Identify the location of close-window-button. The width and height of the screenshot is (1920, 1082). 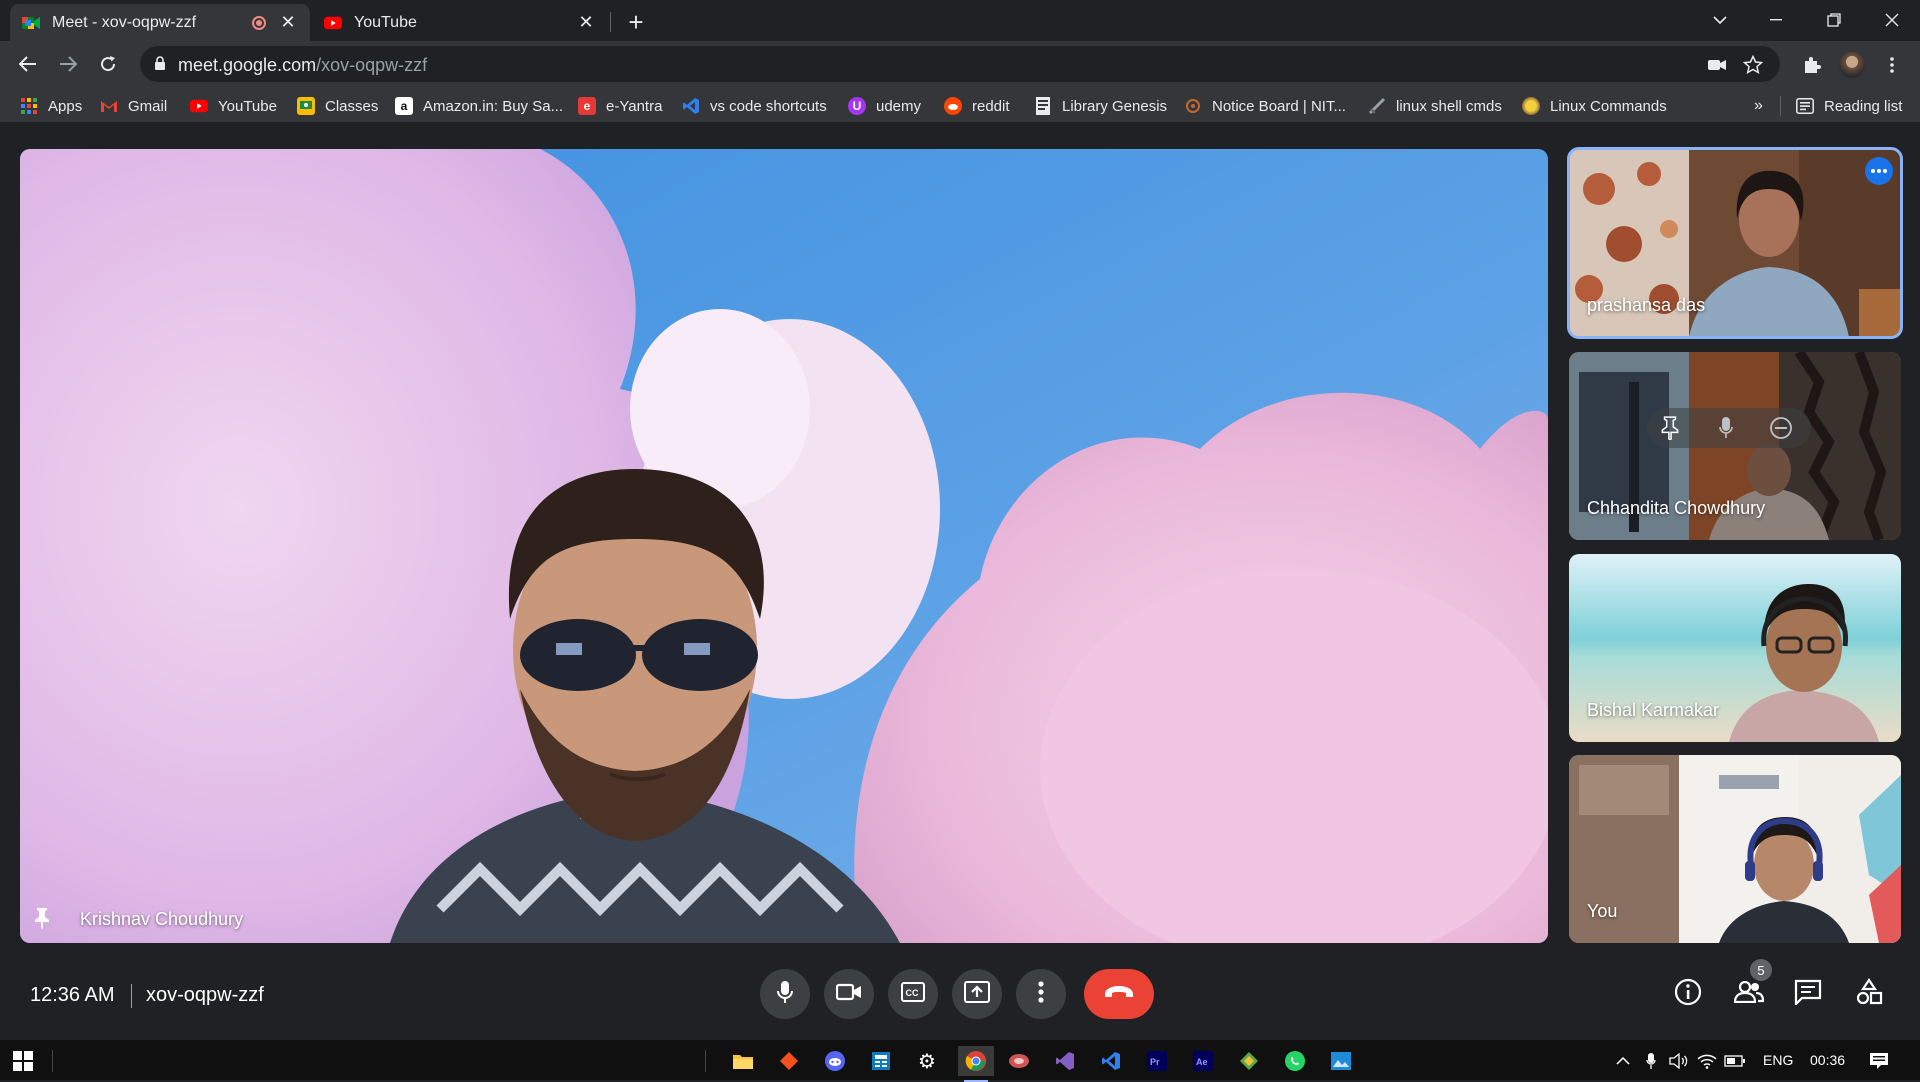
(1892, 20).